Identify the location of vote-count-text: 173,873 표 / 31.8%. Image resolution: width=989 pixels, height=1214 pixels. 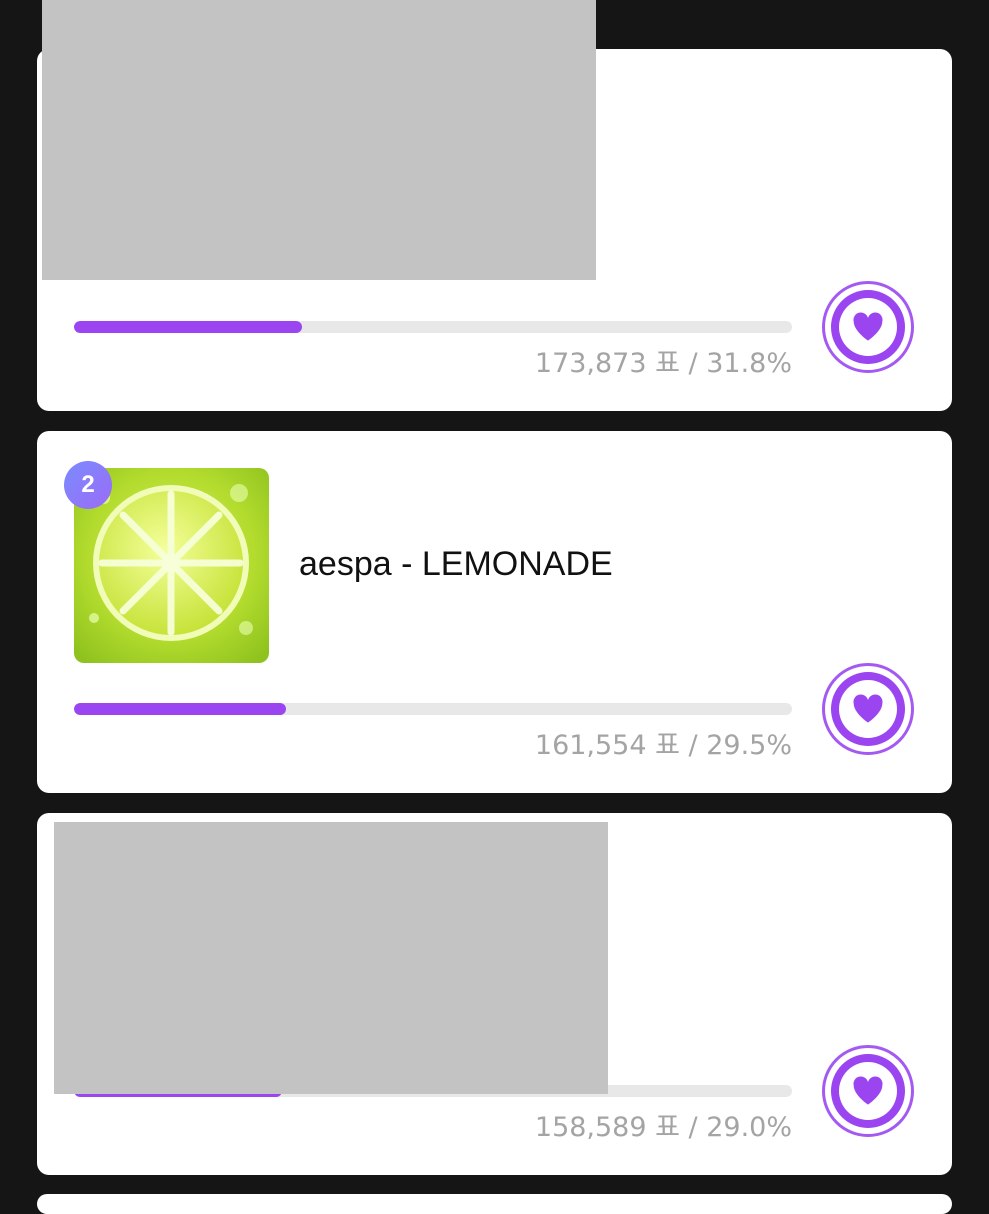
(663, 363).